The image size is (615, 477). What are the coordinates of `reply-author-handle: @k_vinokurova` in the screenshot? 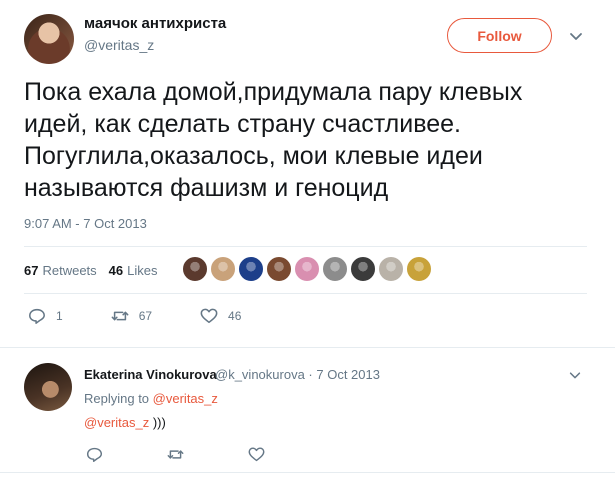 It's located at (260, 374).